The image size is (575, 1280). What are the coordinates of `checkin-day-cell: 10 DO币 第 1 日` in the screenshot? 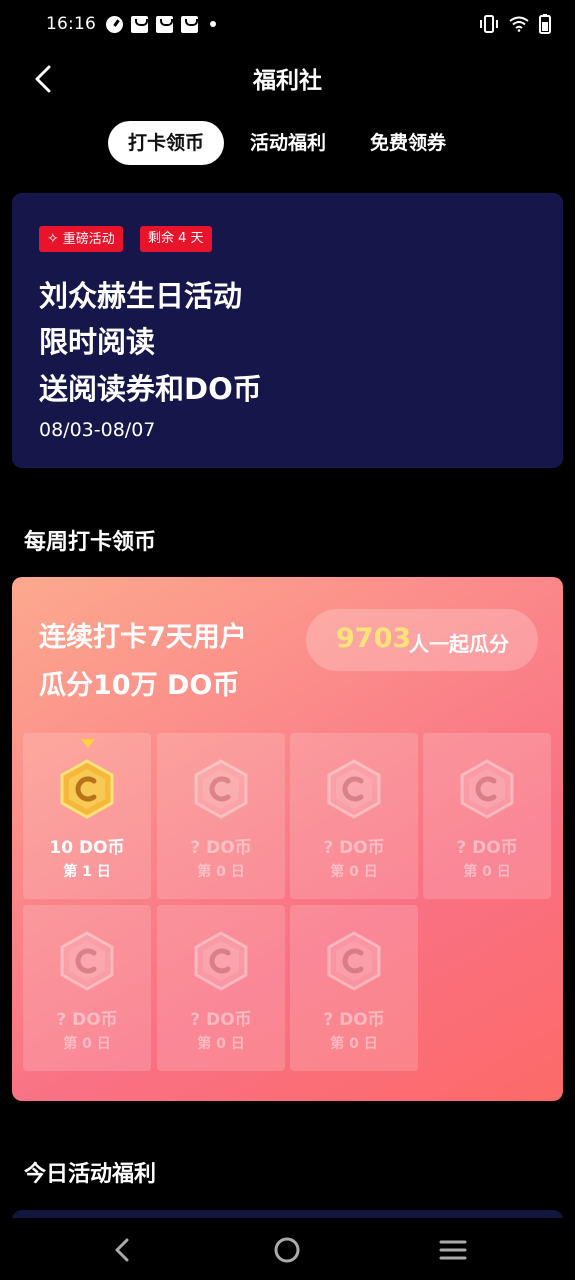 It's located at (87, 816).